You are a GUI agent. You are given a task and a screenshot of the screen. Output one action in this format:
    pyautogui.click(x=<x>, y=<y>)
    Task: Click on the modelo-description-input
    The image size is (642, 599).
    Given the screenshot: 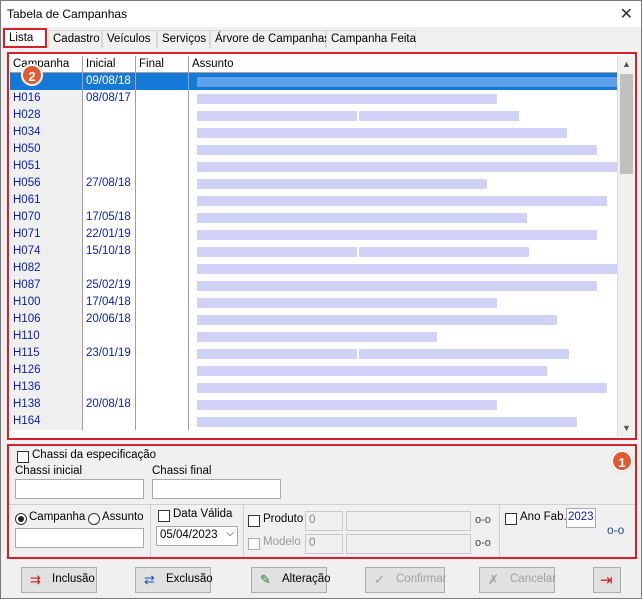 What is the action you would take?
    pyautogui.click(x=408, y=544)
    